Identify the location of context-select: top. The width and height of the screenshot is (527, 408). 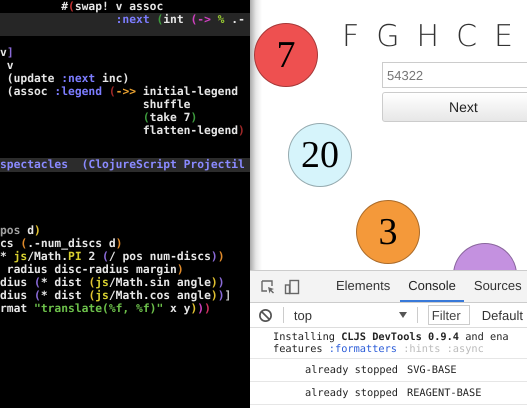
(350, 315).